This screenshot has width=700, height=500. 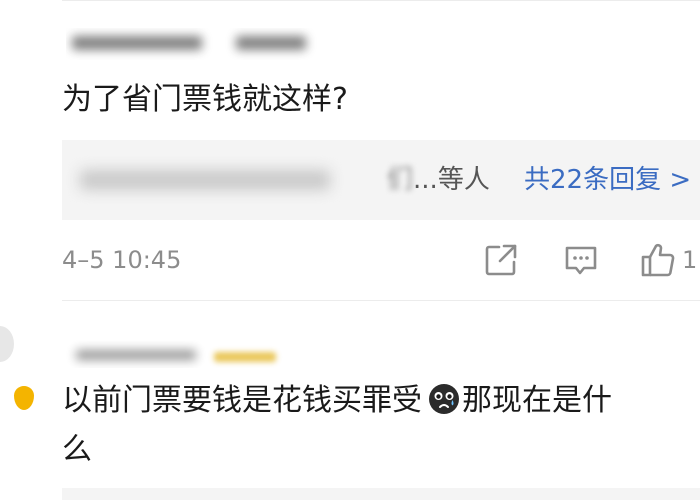 I want to click on share-icon, so click(x=501, y=260).